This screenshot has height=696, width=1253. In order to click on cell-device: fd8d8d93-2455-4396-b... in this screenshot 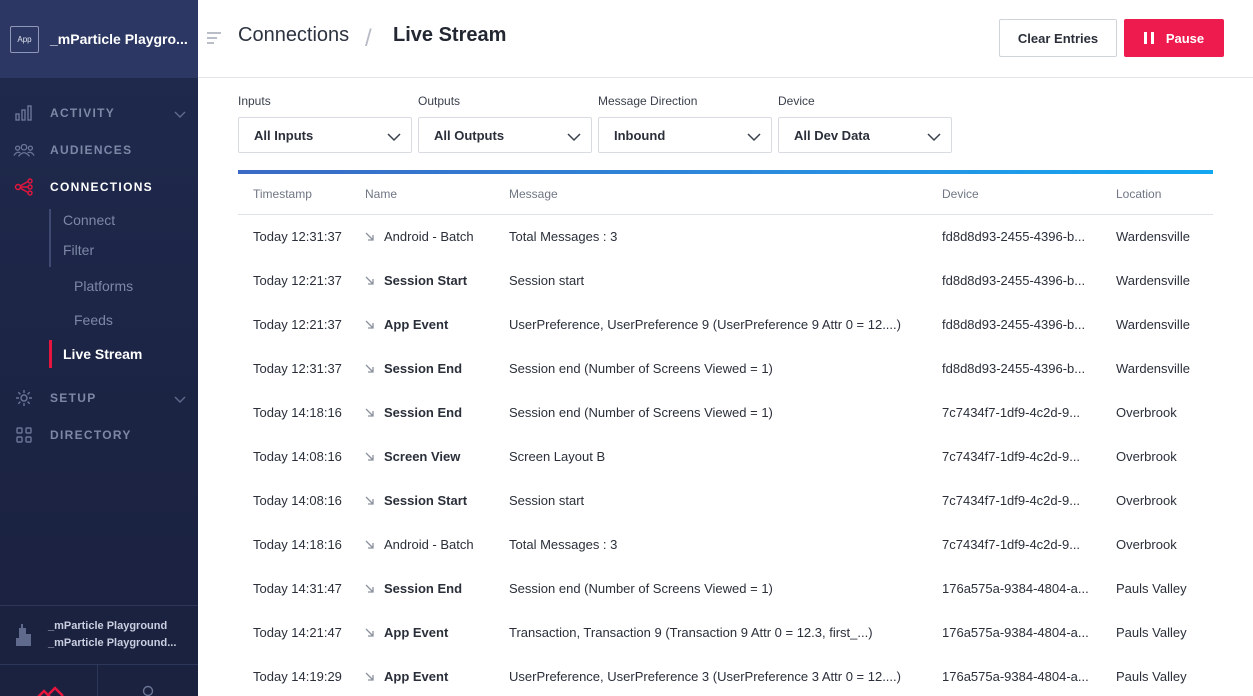, I will do `click(1014, 368)`.